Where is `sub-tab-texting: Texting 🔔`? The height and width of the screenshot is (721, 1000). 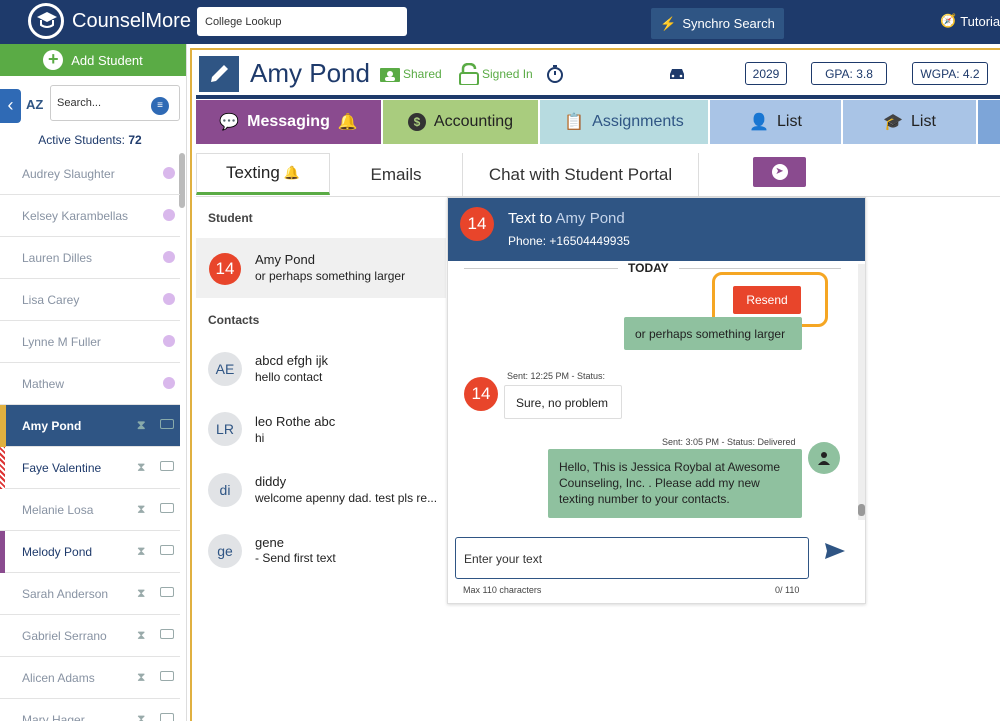 sub-tab-texting: Texting 🔔 is located at coordinates (263, 174).